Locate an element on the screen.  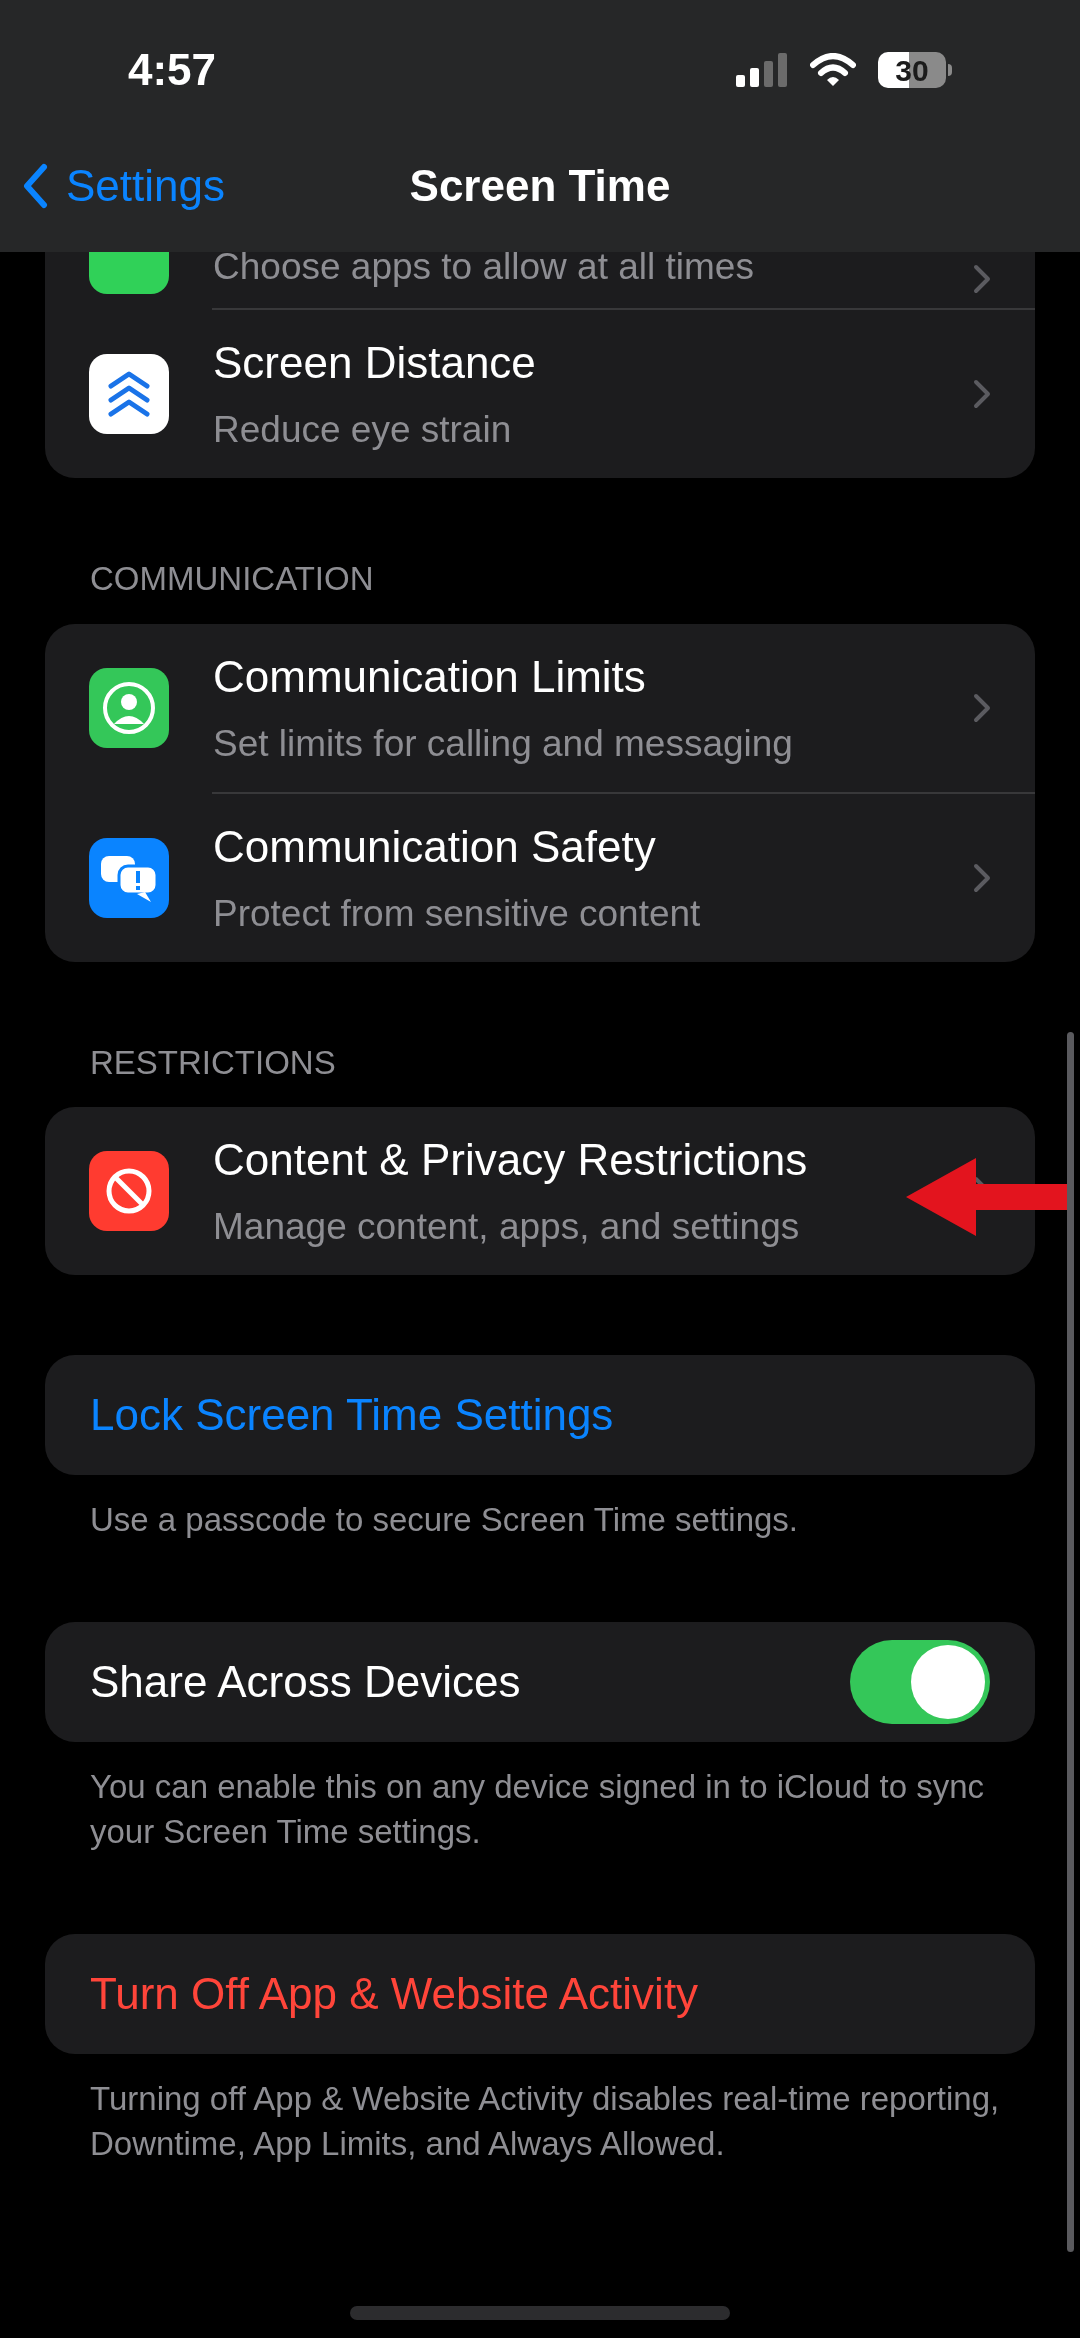
back-chevron-icon is located at coordinates (35, 186).